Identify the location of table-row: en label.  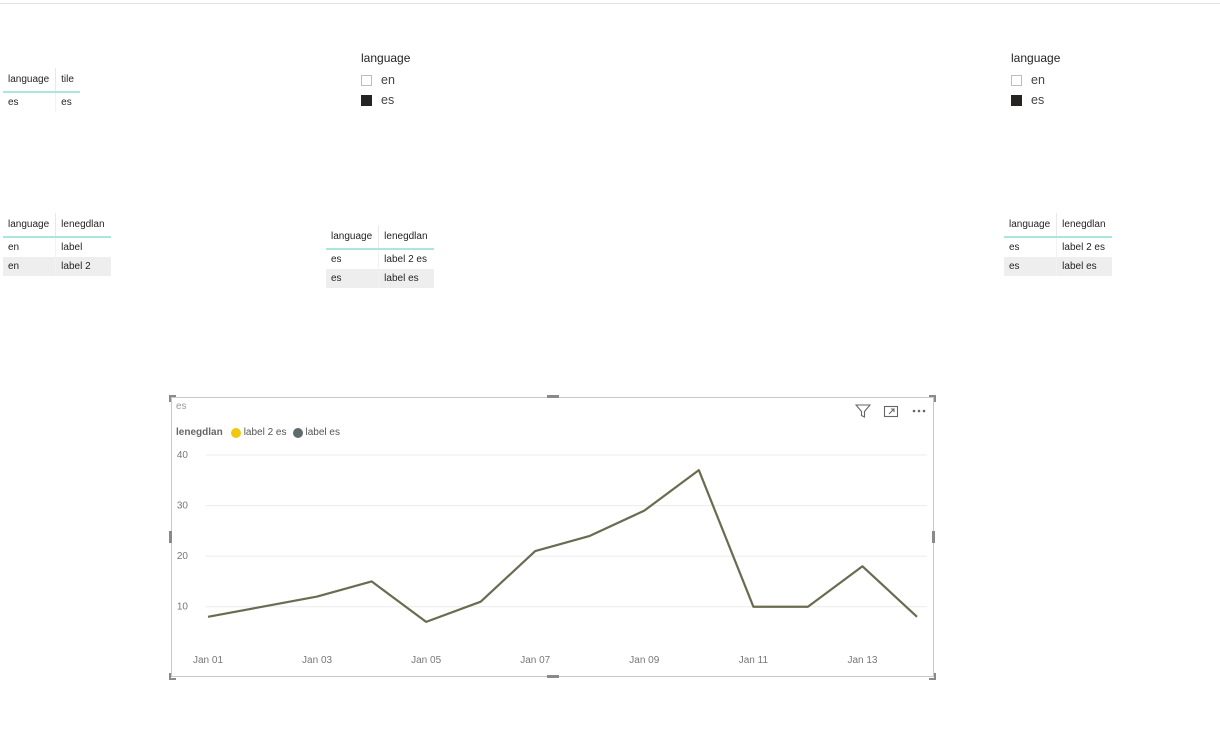
(57, 247).